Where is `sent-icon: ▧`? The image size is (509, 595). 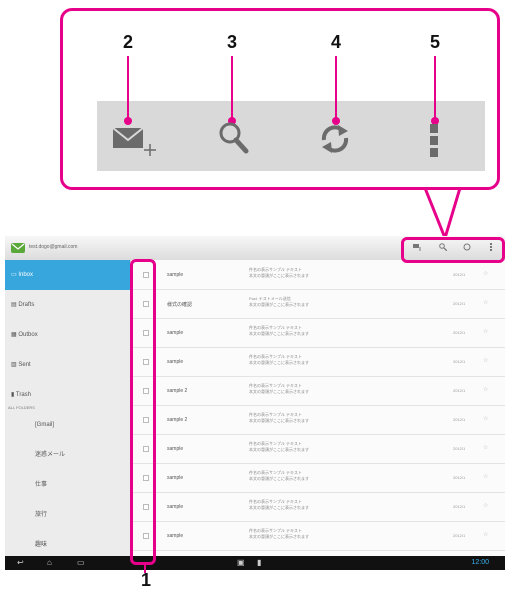
sent-icon: ▧ is located at coordinates (14, 365).